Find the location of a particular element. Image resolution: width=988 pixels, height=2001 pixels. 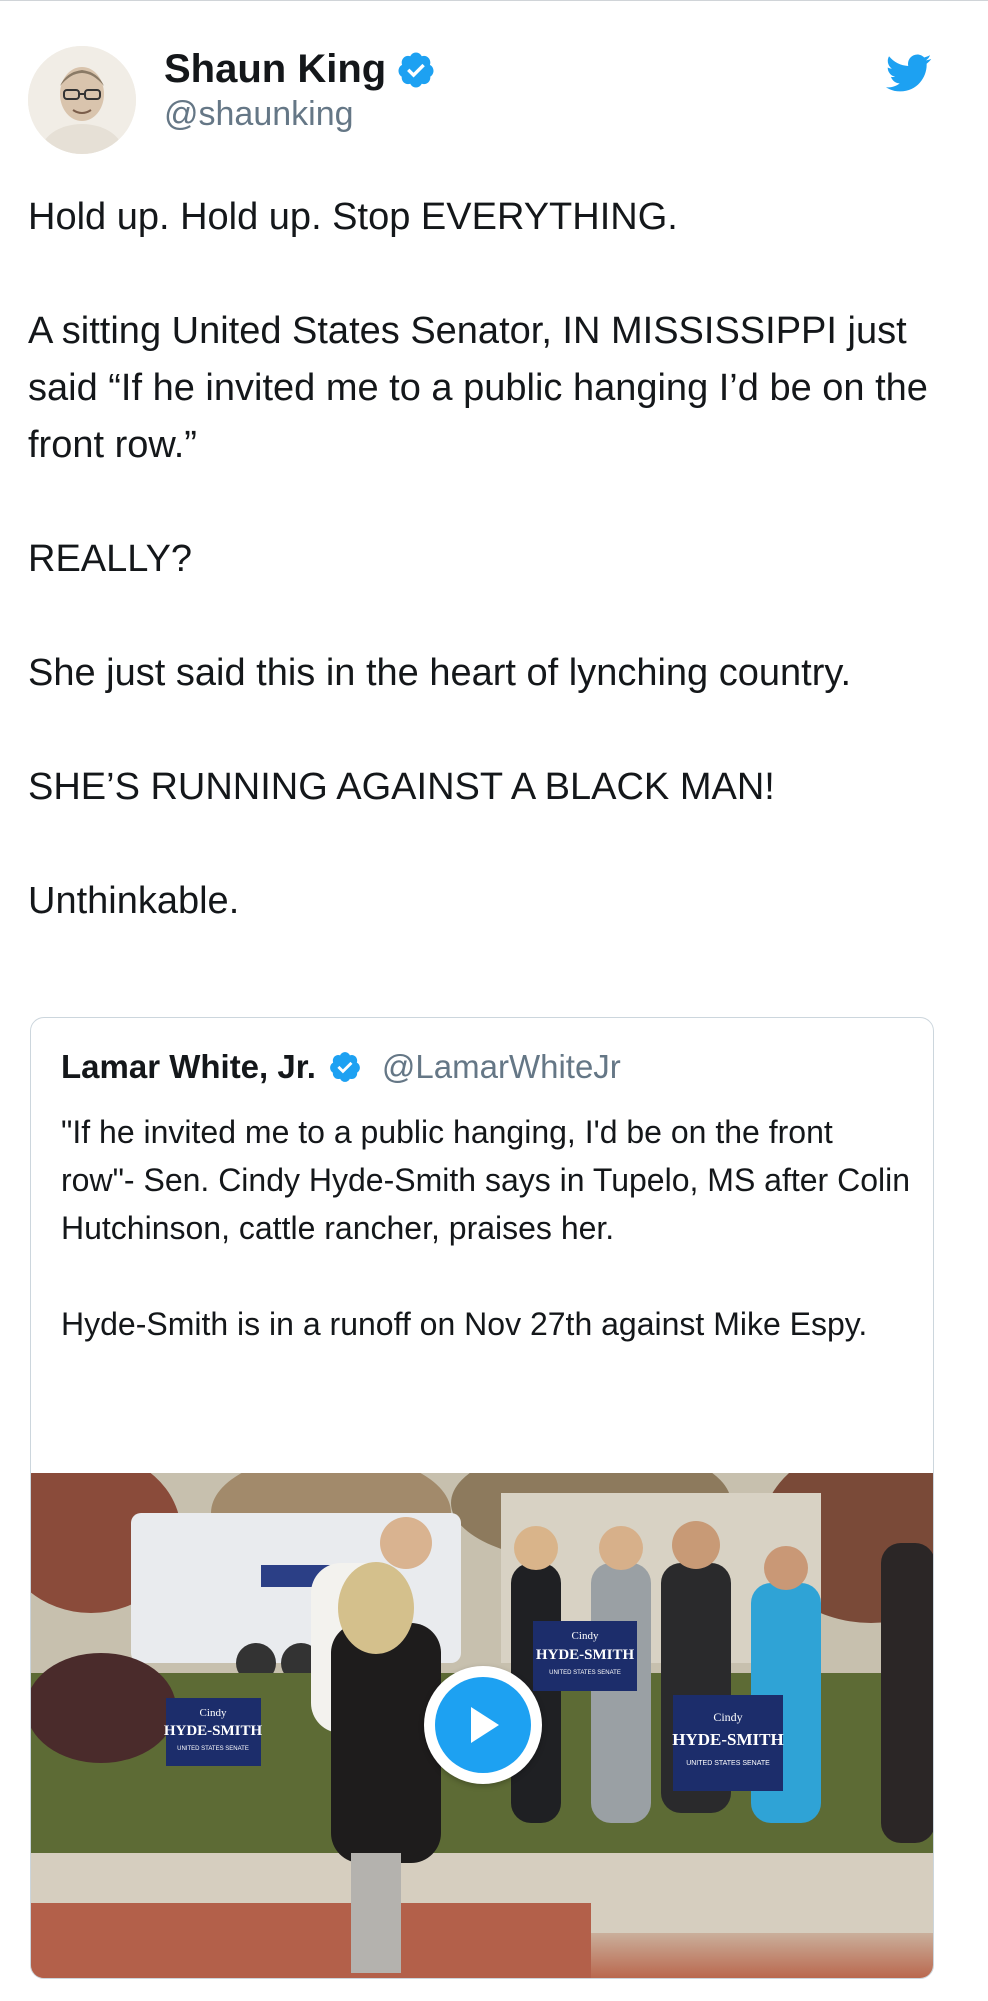

avatar is located at coordinates (82, 100).